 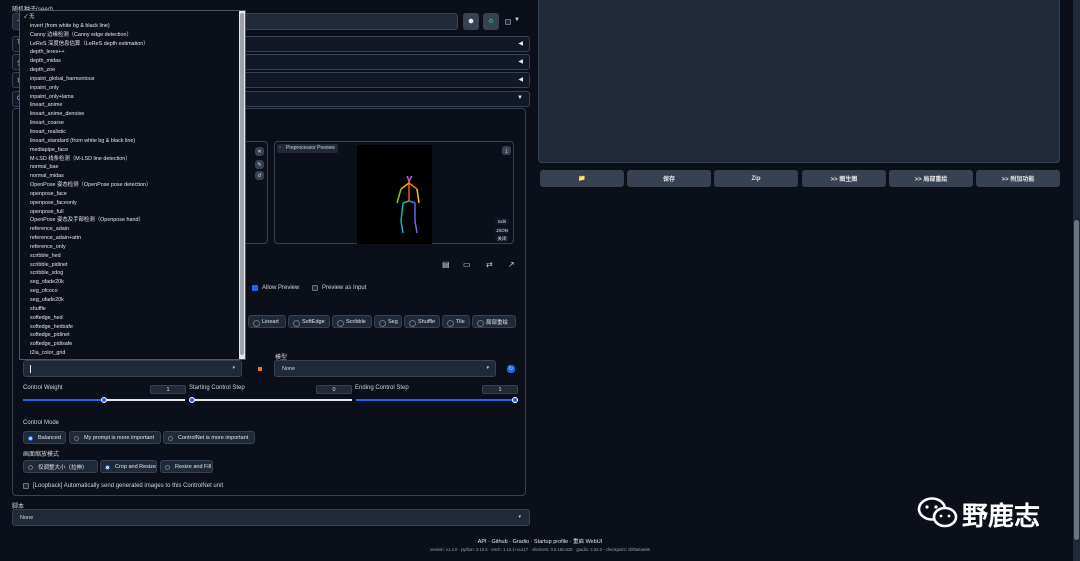 What do you see at coordinates (132, 265) in the screenshot?
I see `preprocessor-option: scribble_pidinet` at bounding box center [132, 265].